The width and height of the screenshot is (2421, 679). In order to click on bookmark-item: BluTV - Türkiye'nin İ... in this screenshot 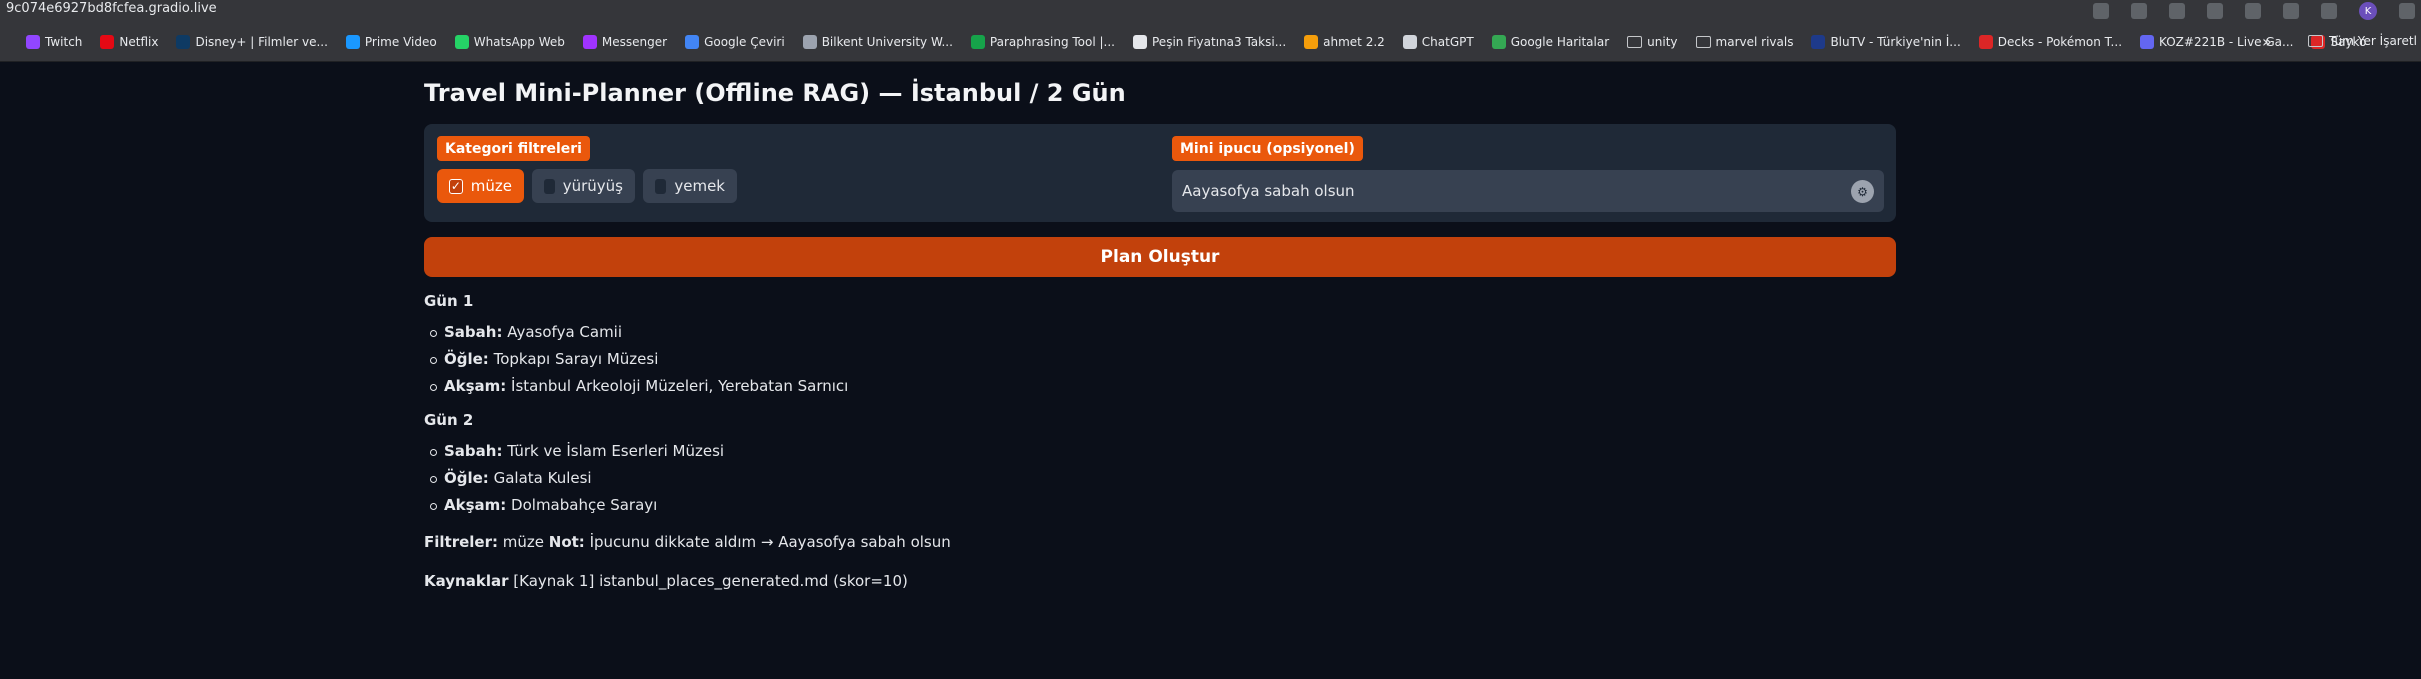, I will do `click(1886, 41)`.